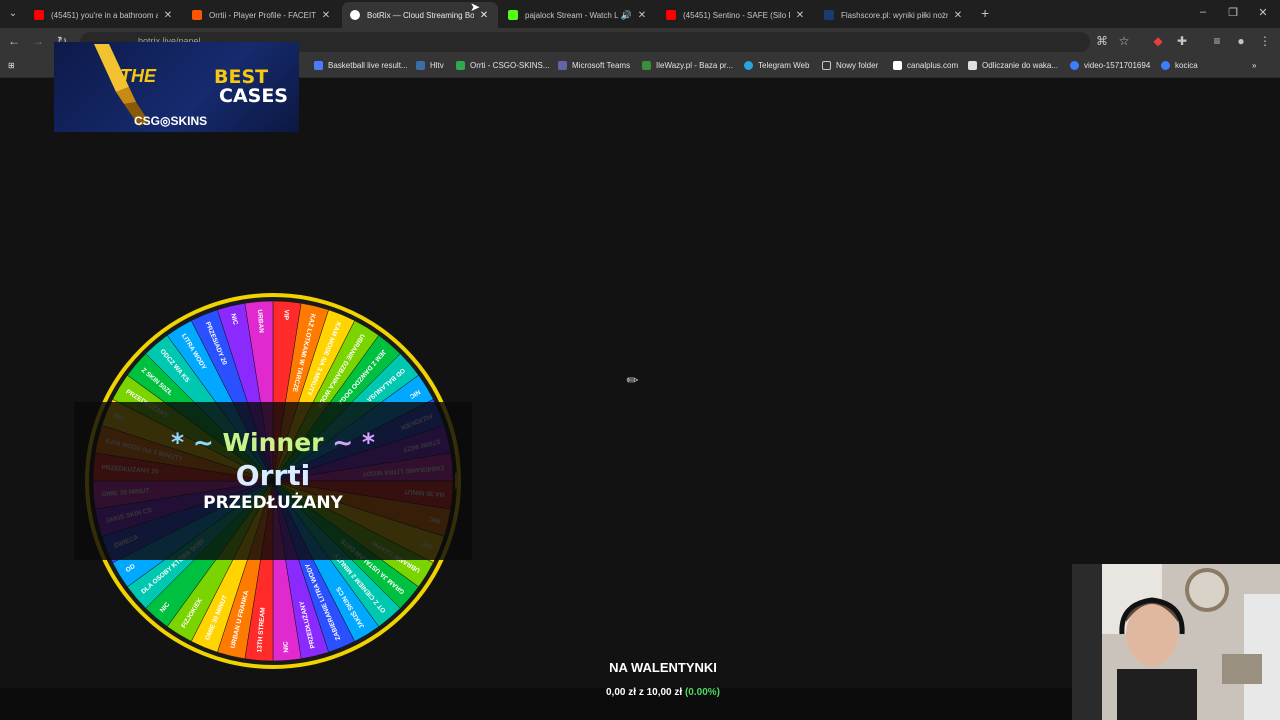  I want to click on winner-heading: * ~ Winner ~ *, so click(273, 442).